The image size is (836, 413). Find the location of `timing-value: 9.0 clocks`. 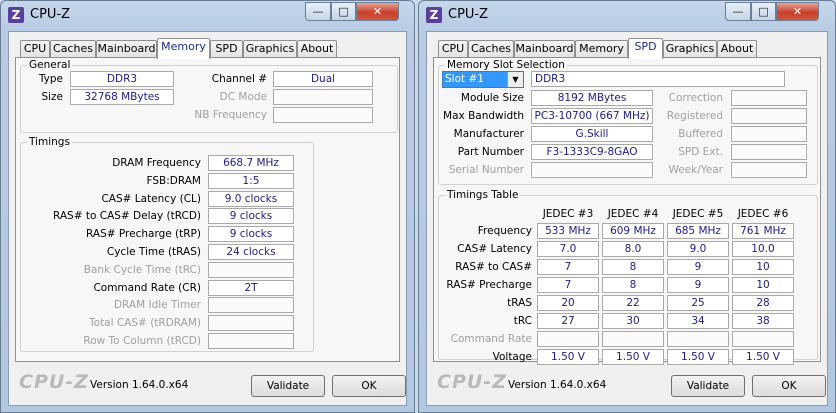

timing-value: 9.0 clocks is located at coordinates (251, 198).